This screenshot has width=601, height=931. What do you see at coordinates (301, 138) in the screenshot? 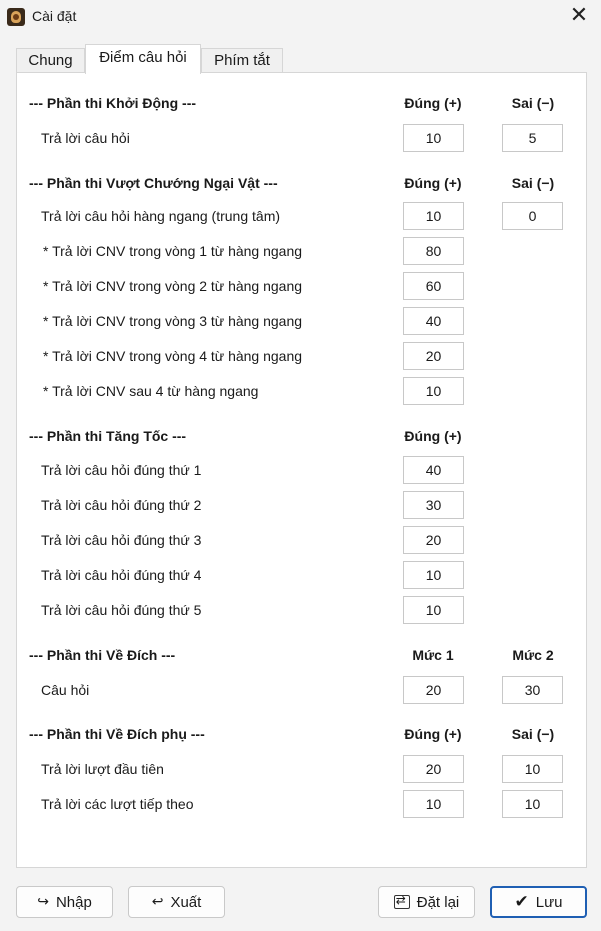
I see `setting-row: Trả lời câu hỏi` at bounding box center [301, 138].